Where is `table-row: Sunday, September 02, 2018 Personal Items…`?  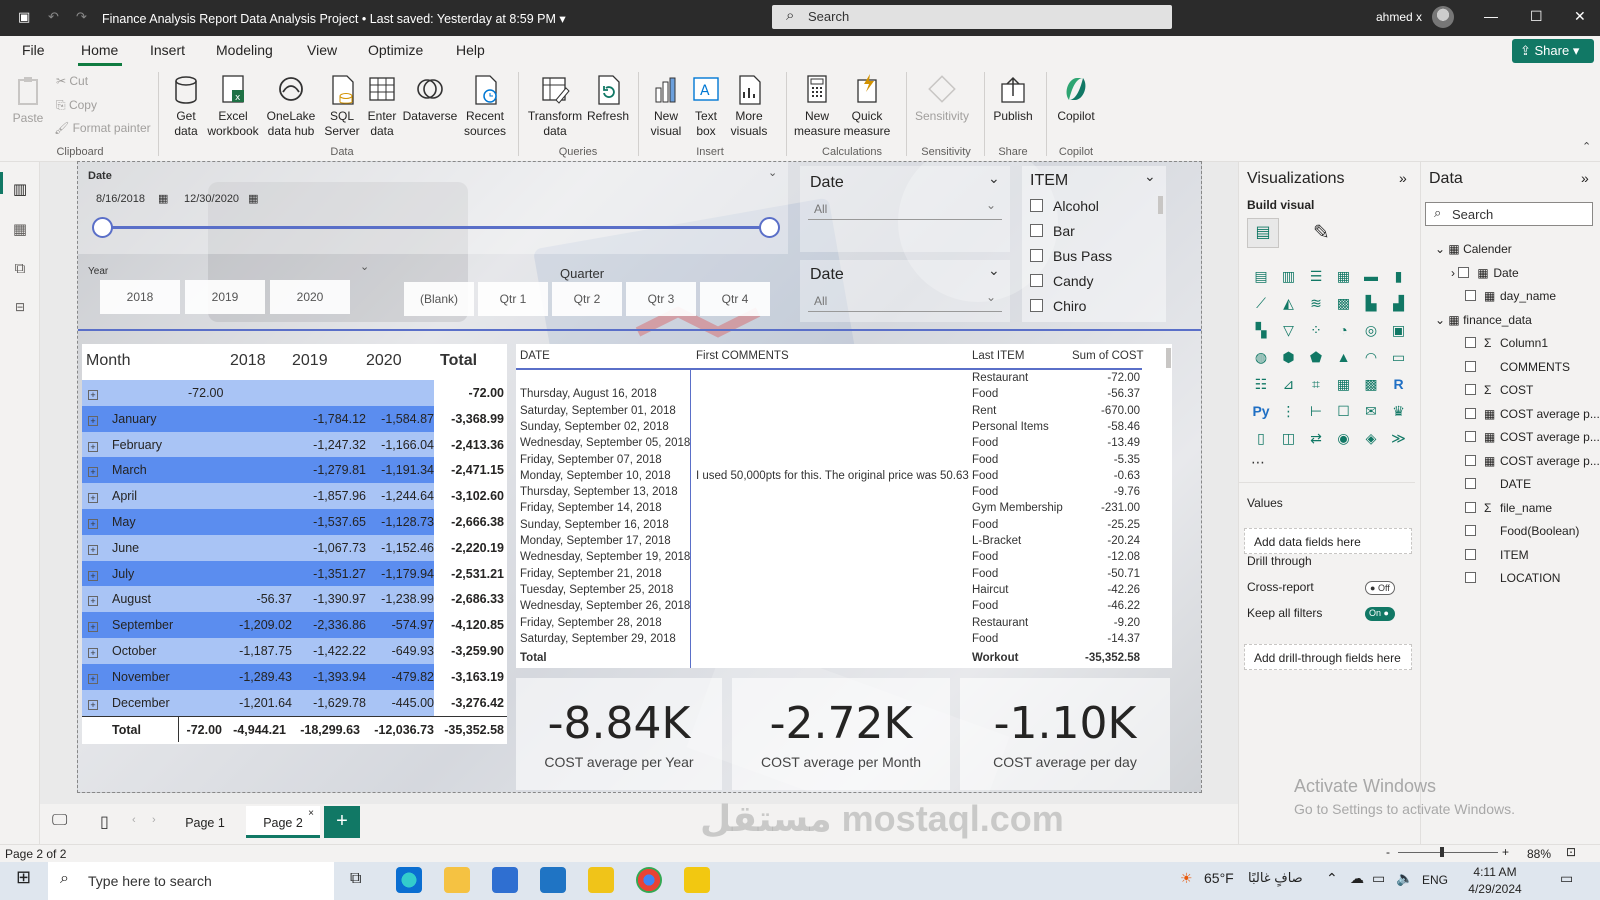
table-row: Sunday, September 02, 2018 Personal Items… is located at coordinates (841, 429).